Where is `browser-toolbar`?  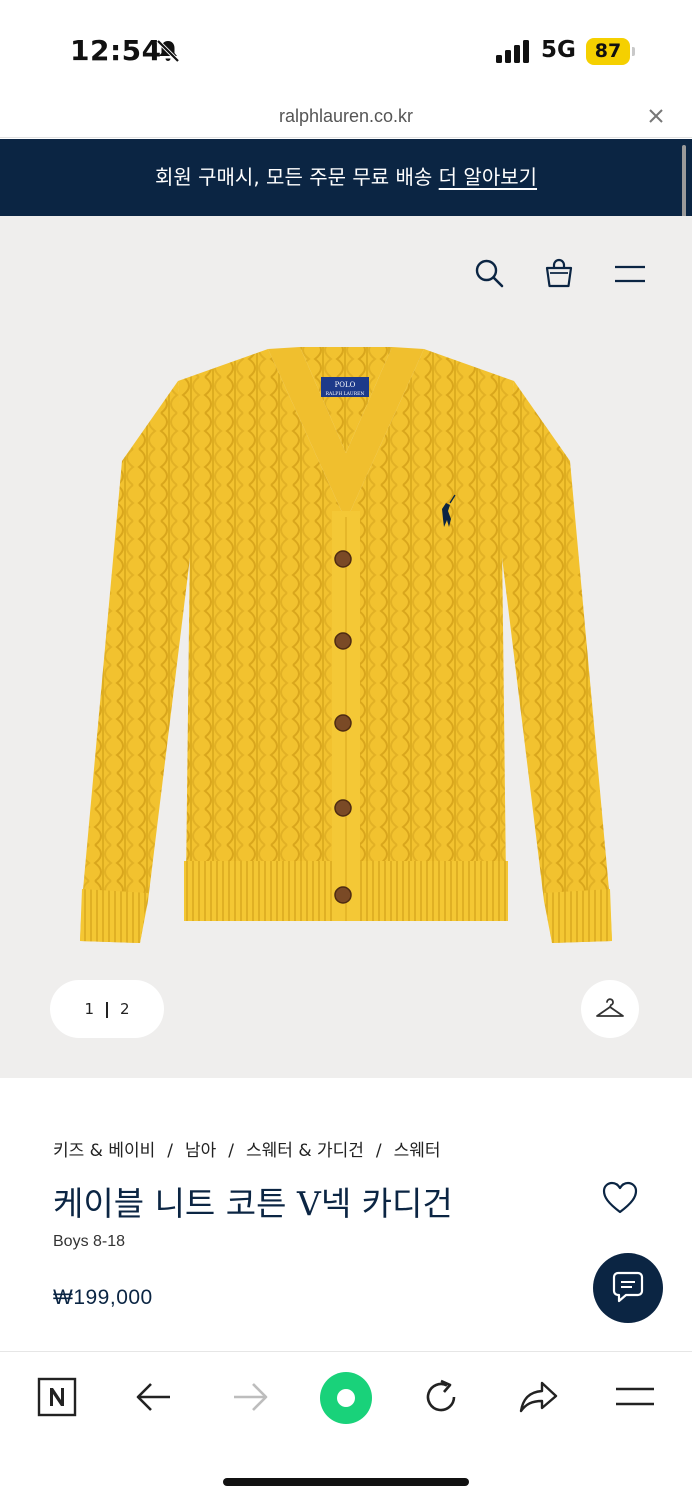 browser-toolbar is located at coordinates (346, 1425).